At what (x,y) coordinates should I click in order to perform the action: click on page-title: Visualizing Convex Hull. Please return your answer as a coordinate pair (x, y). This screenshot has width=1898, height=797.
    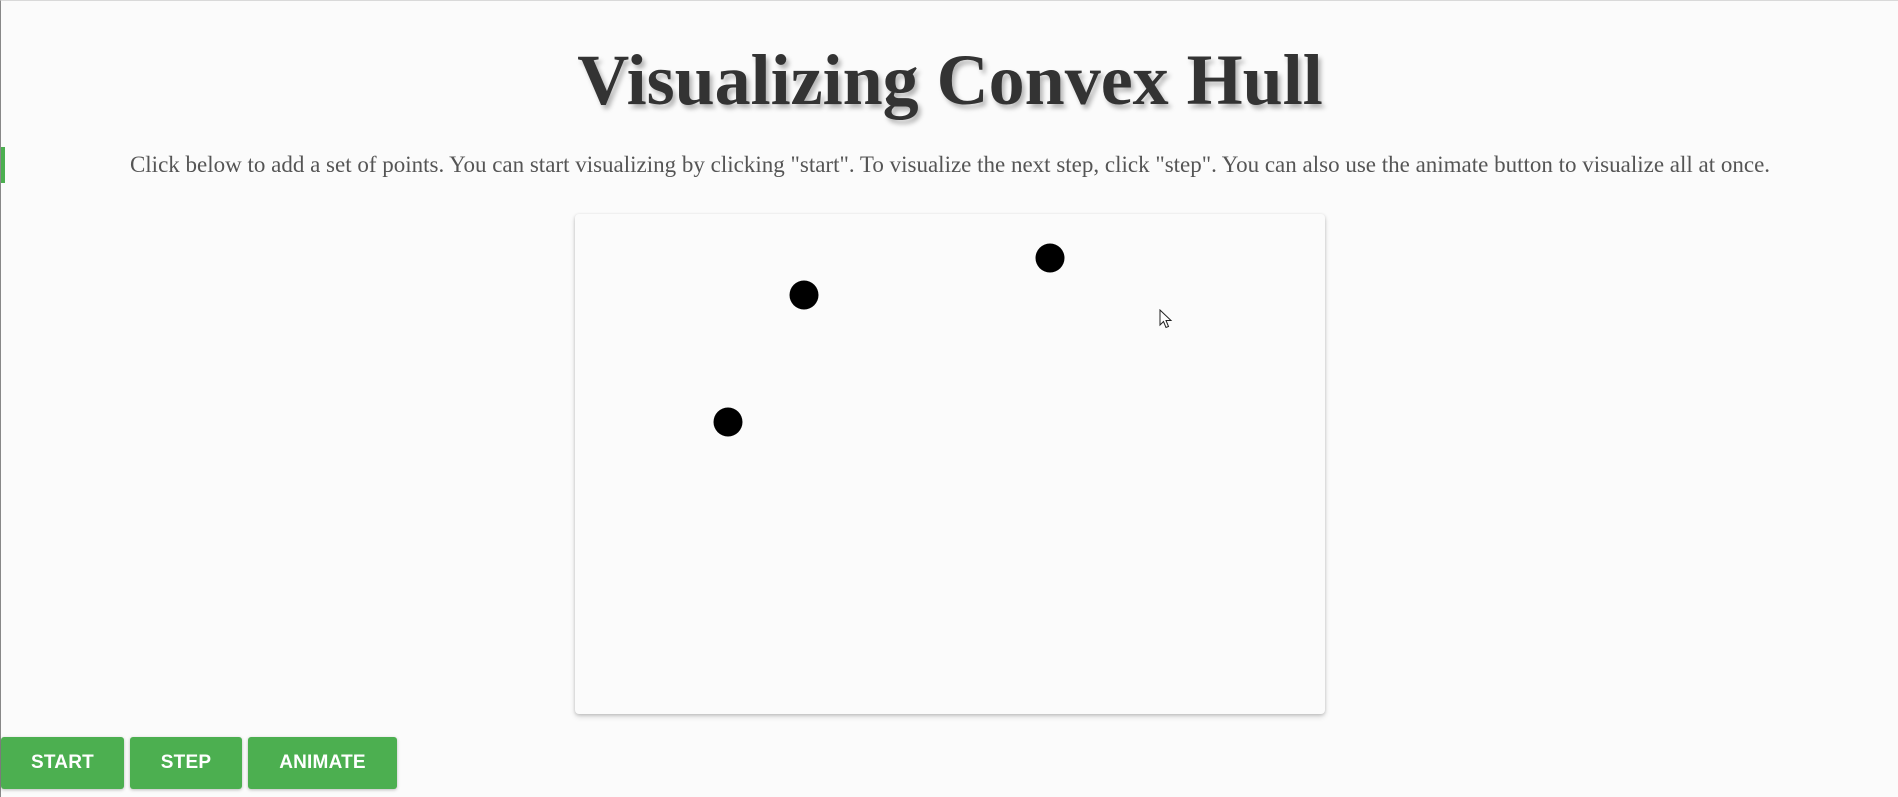
    Looking at the image, I should click on (950, 80).